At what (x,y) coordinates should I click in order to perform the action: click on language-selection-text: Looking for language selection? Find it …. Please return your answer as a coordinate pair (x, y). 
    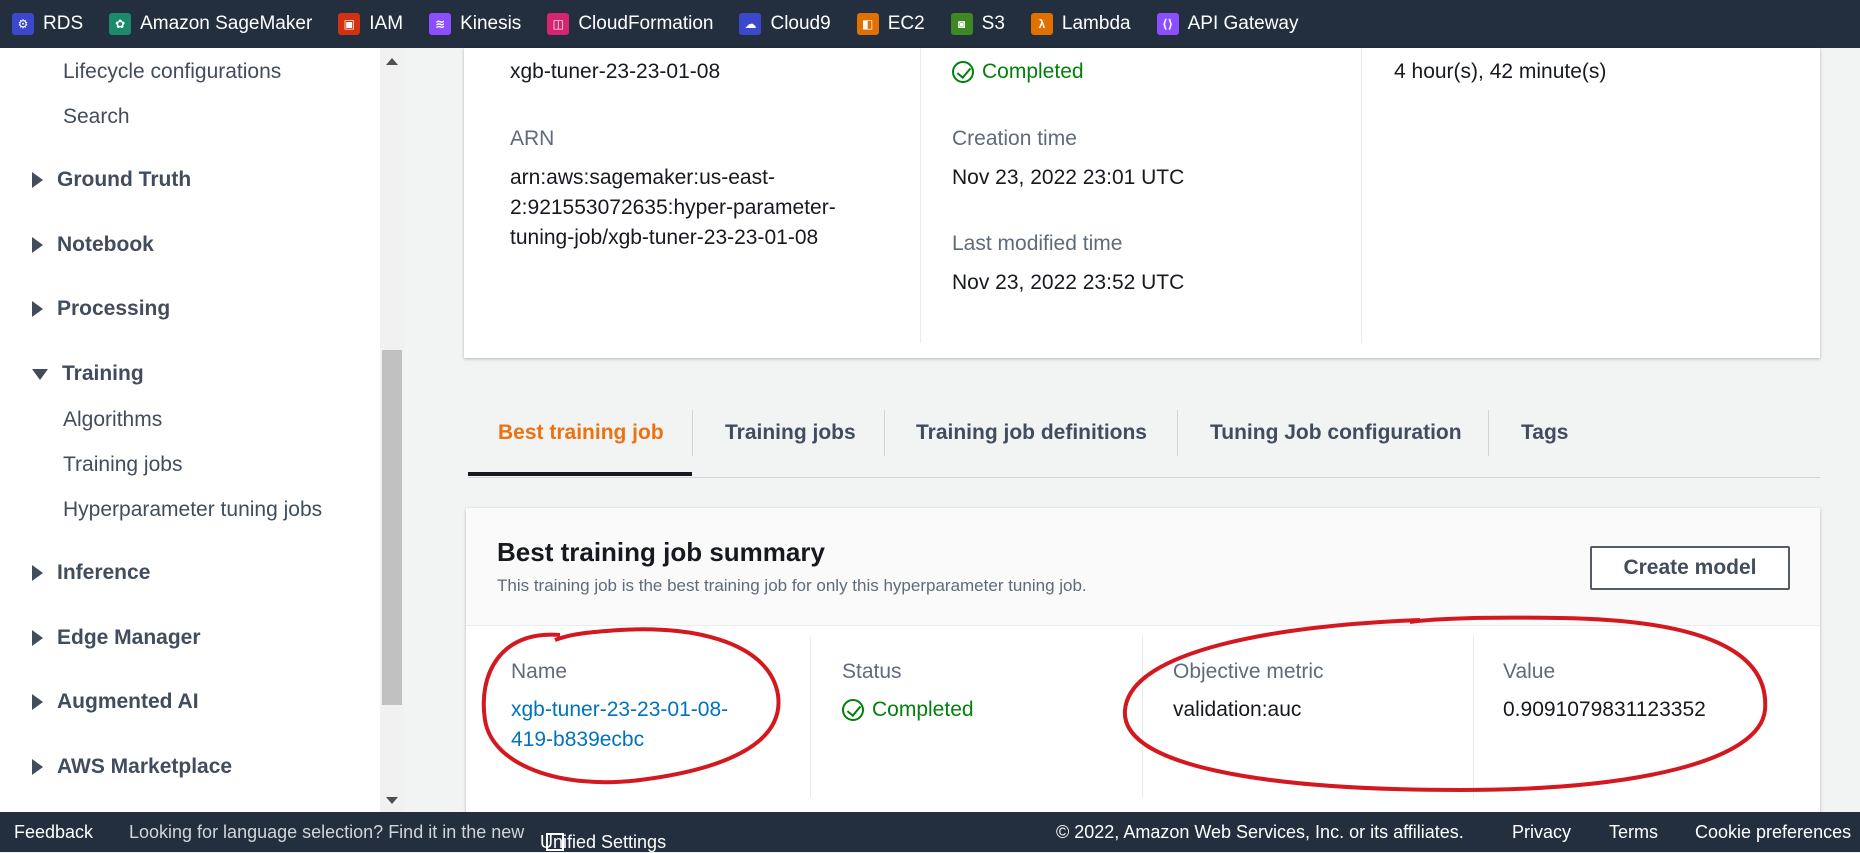
    Looking at the image, I should click on (327, 832).